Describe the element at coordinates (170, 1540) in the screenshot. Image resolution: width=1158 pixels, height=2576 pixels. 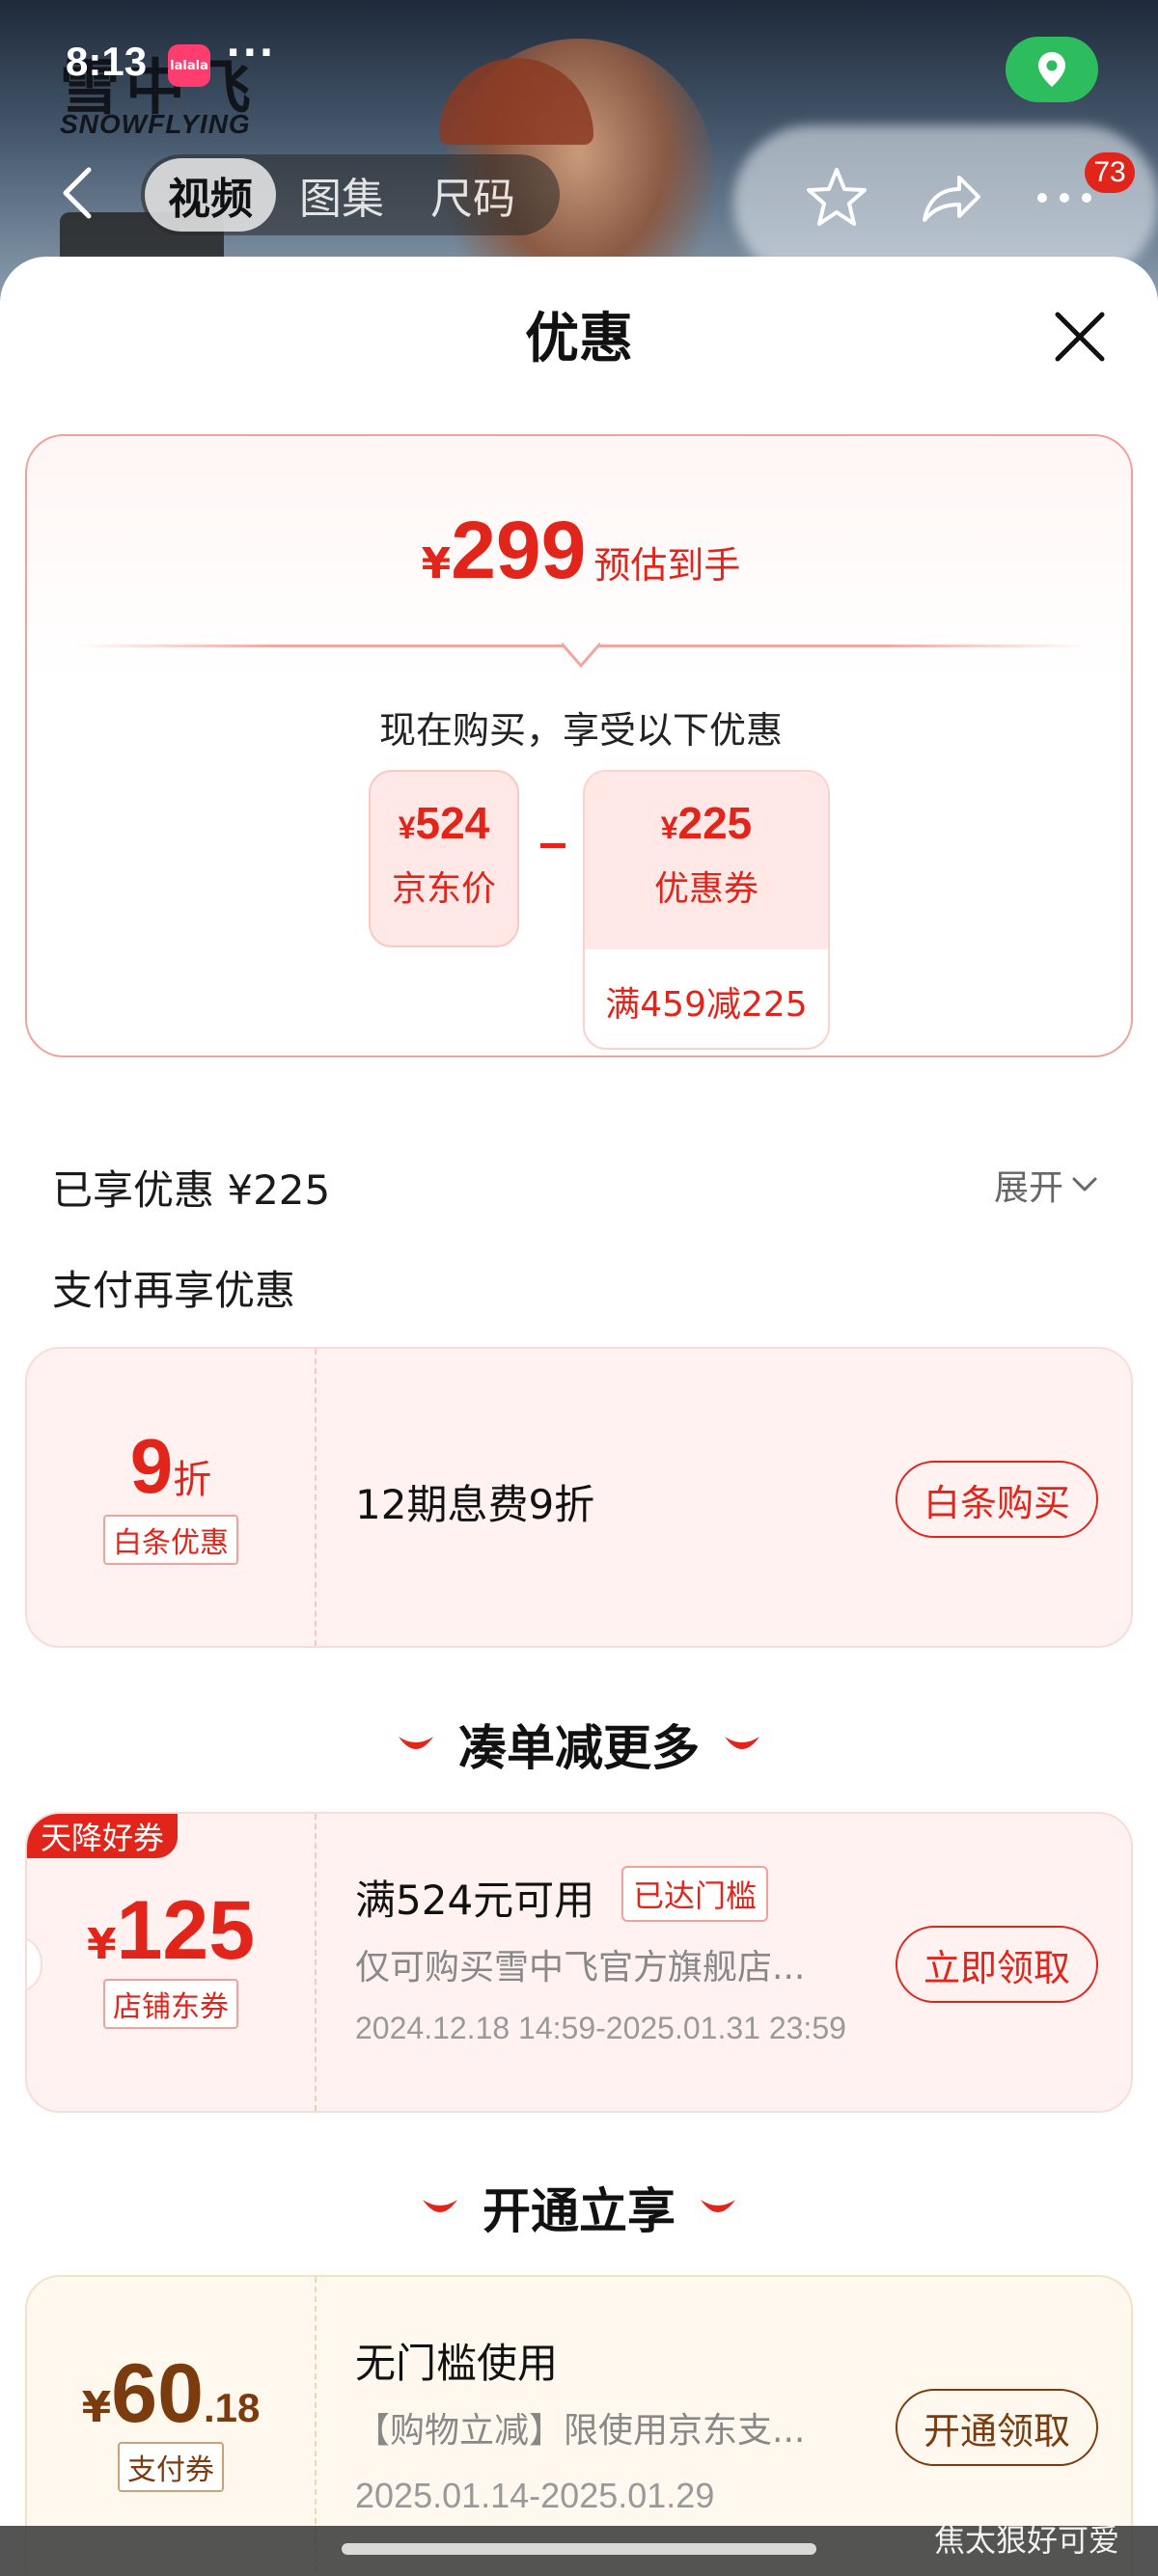
I see `baitiao-tag: 白条优惠` at that location.